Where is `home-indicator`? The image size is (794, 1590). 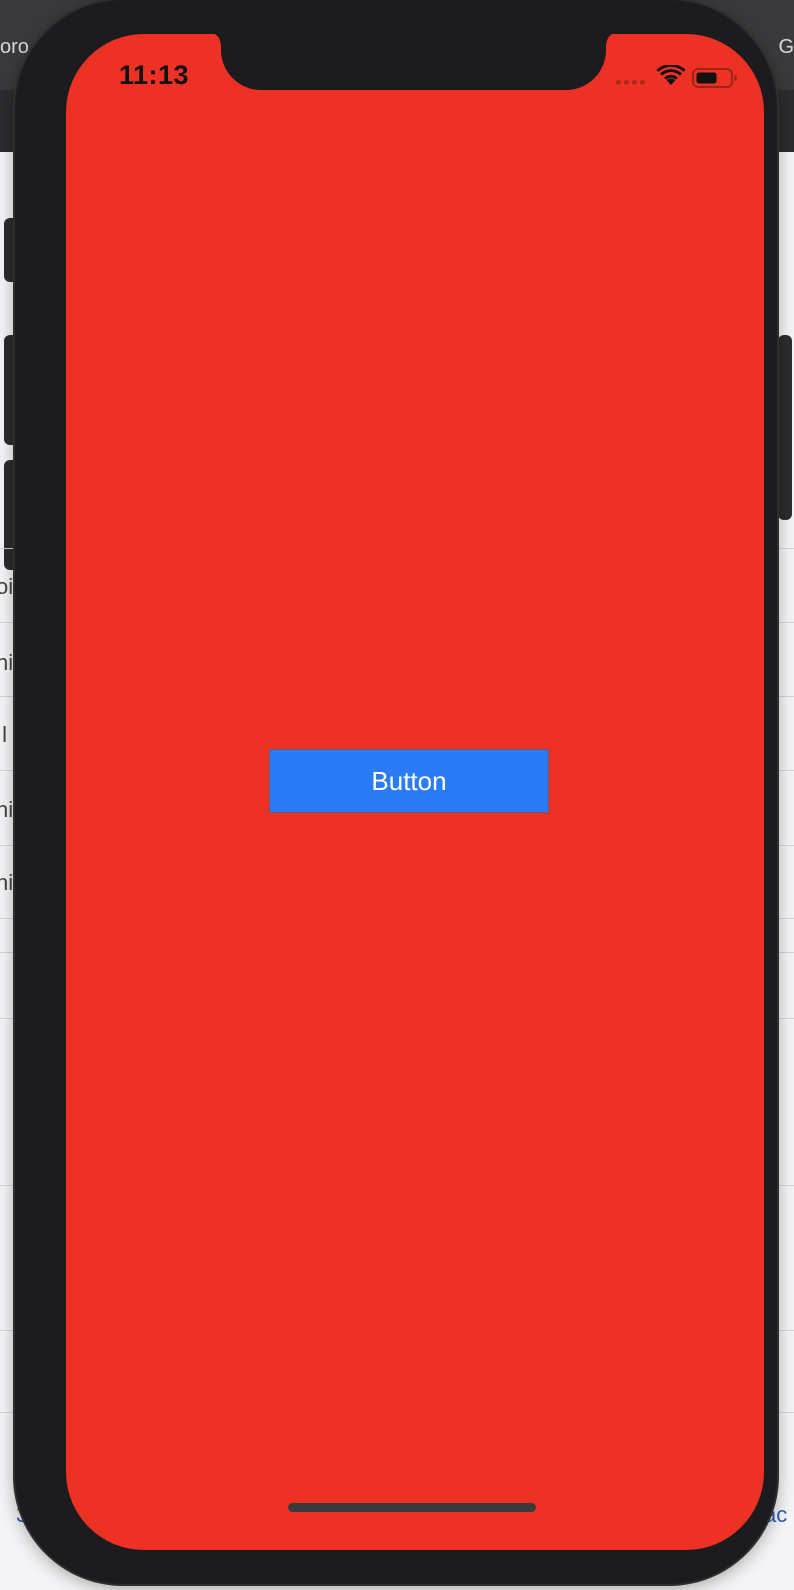 home-indicator is located at coordinates (412, 1507).